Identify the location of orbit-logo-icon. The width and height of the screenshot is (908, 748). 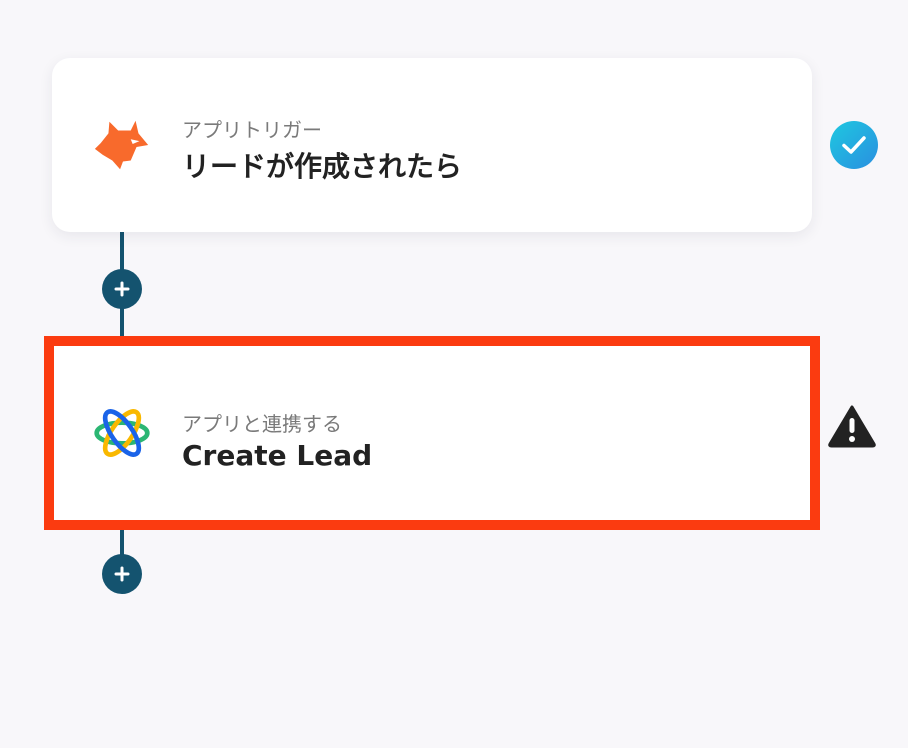
(122, 433).